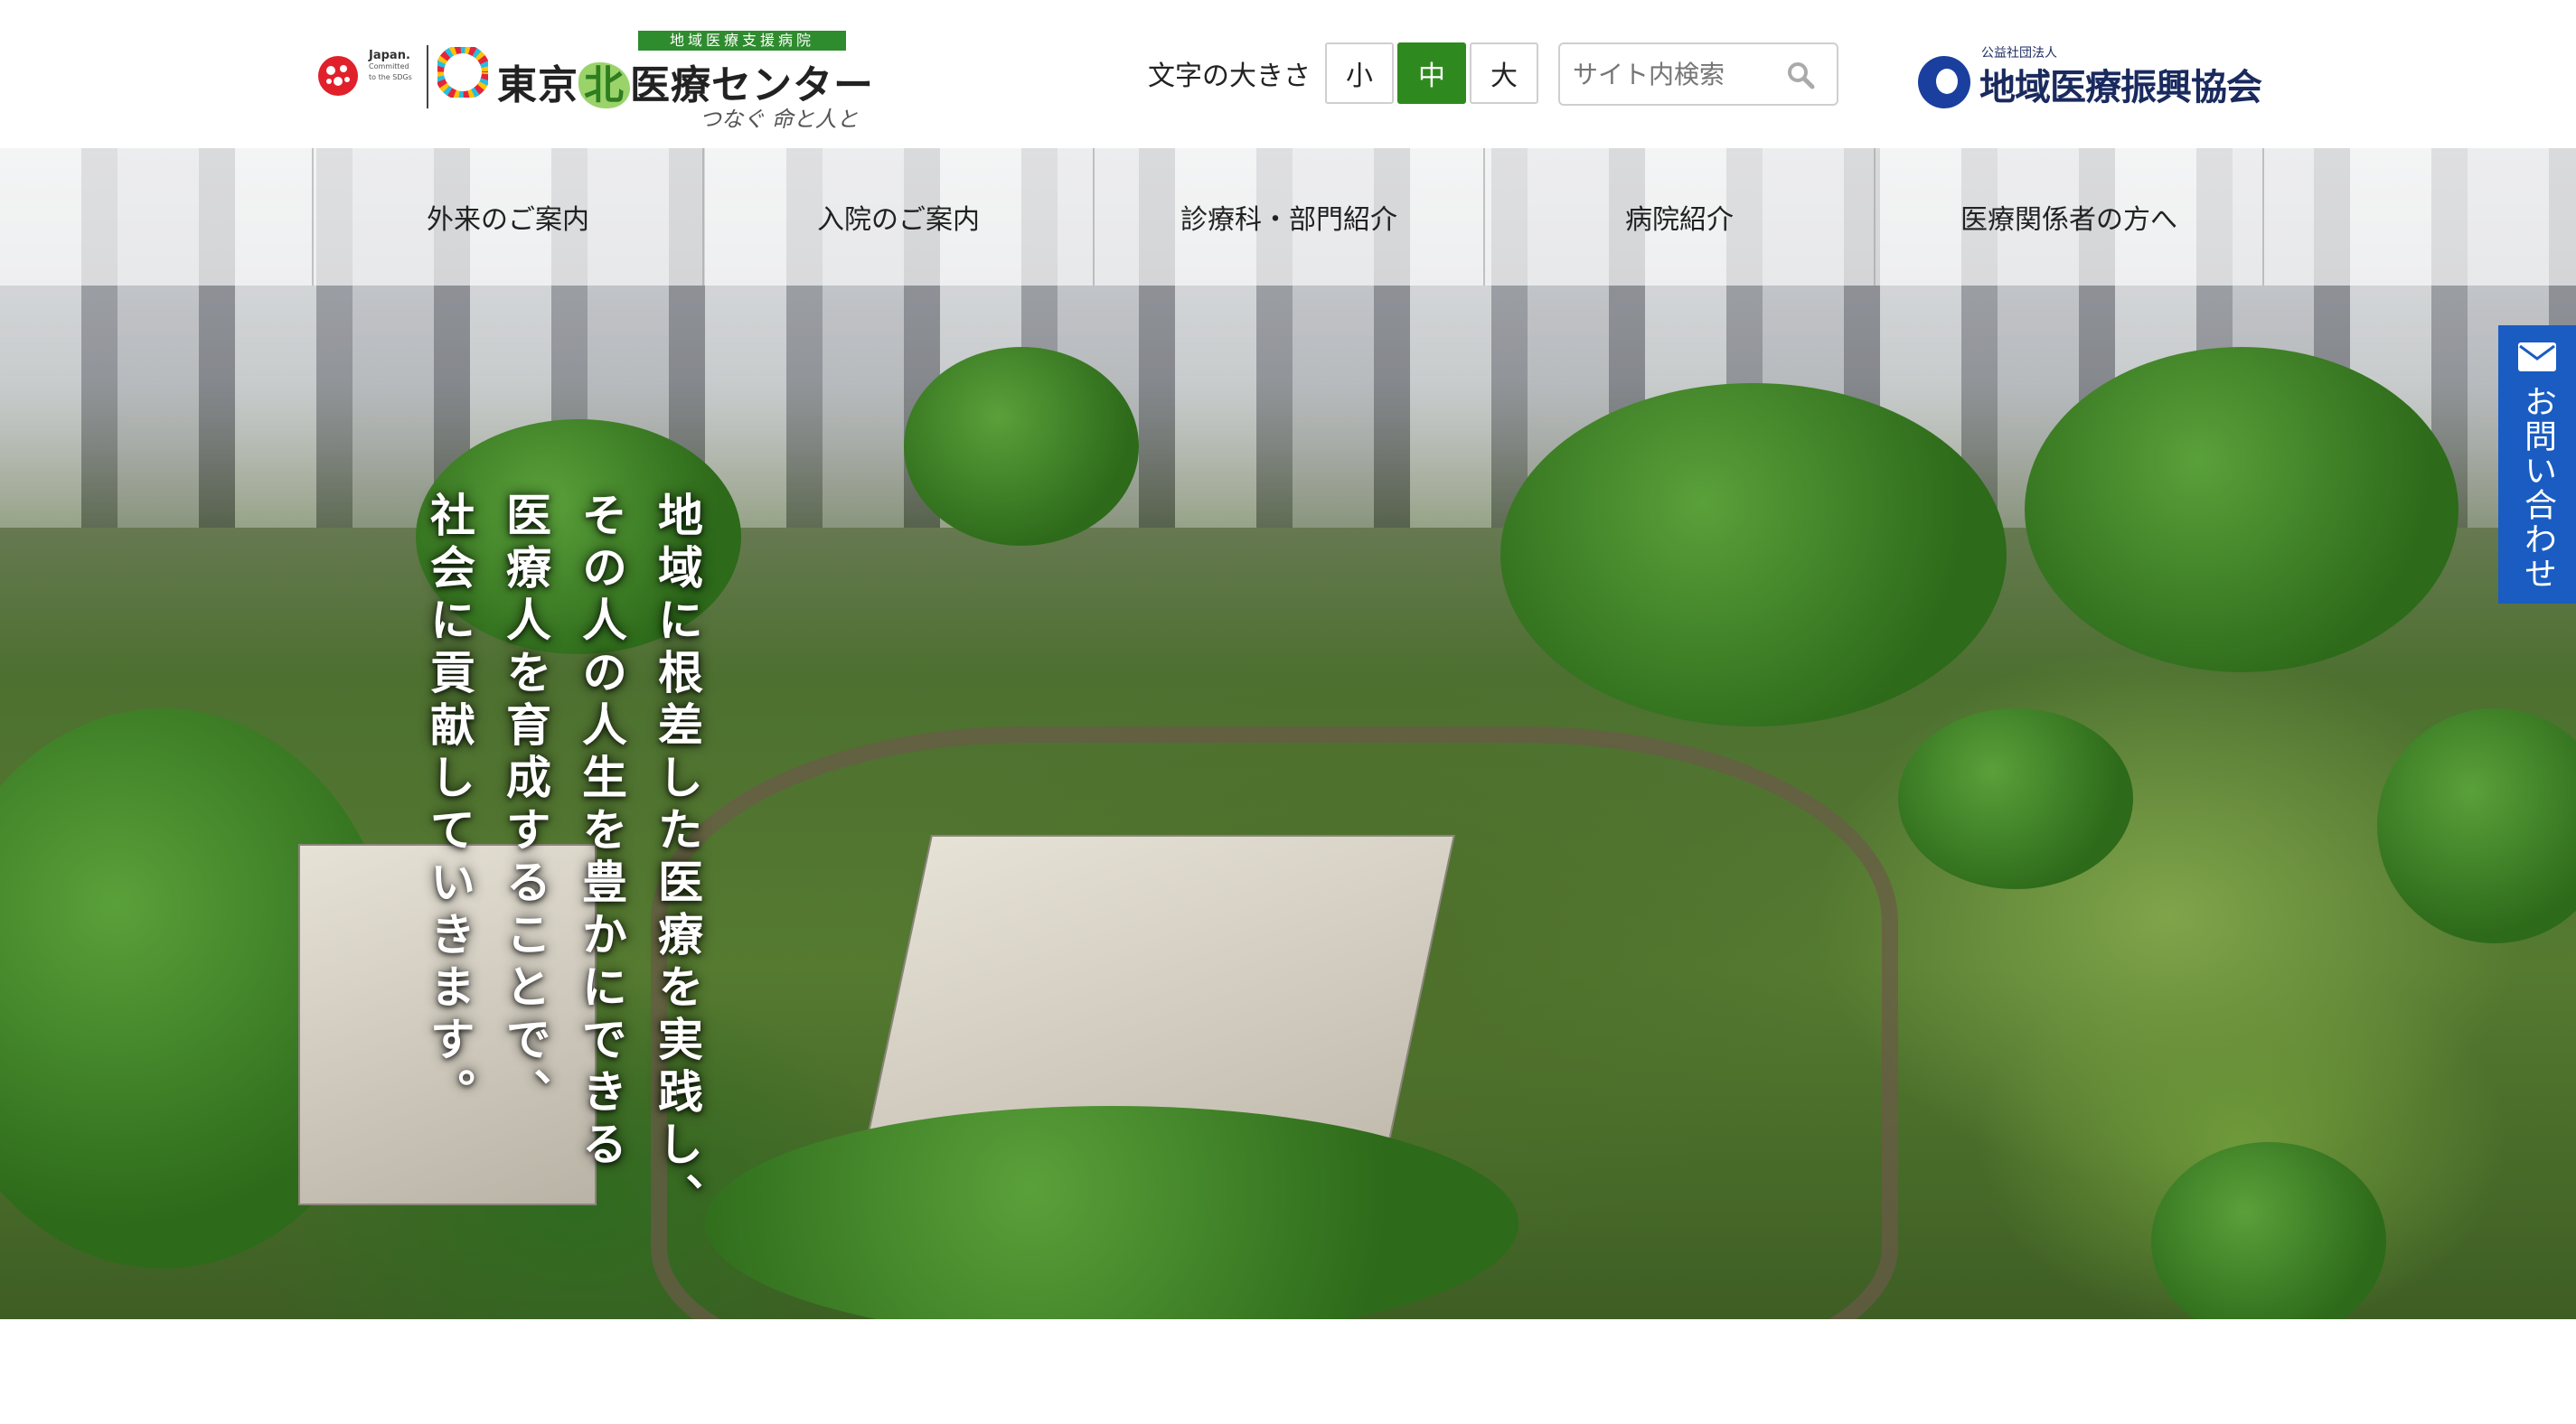 This screenshot has width=2576, height=1424. Describe the element at coordinates (2120, 87) in the screenshot. I see `association-name: 地域医療振興協会` at that location.